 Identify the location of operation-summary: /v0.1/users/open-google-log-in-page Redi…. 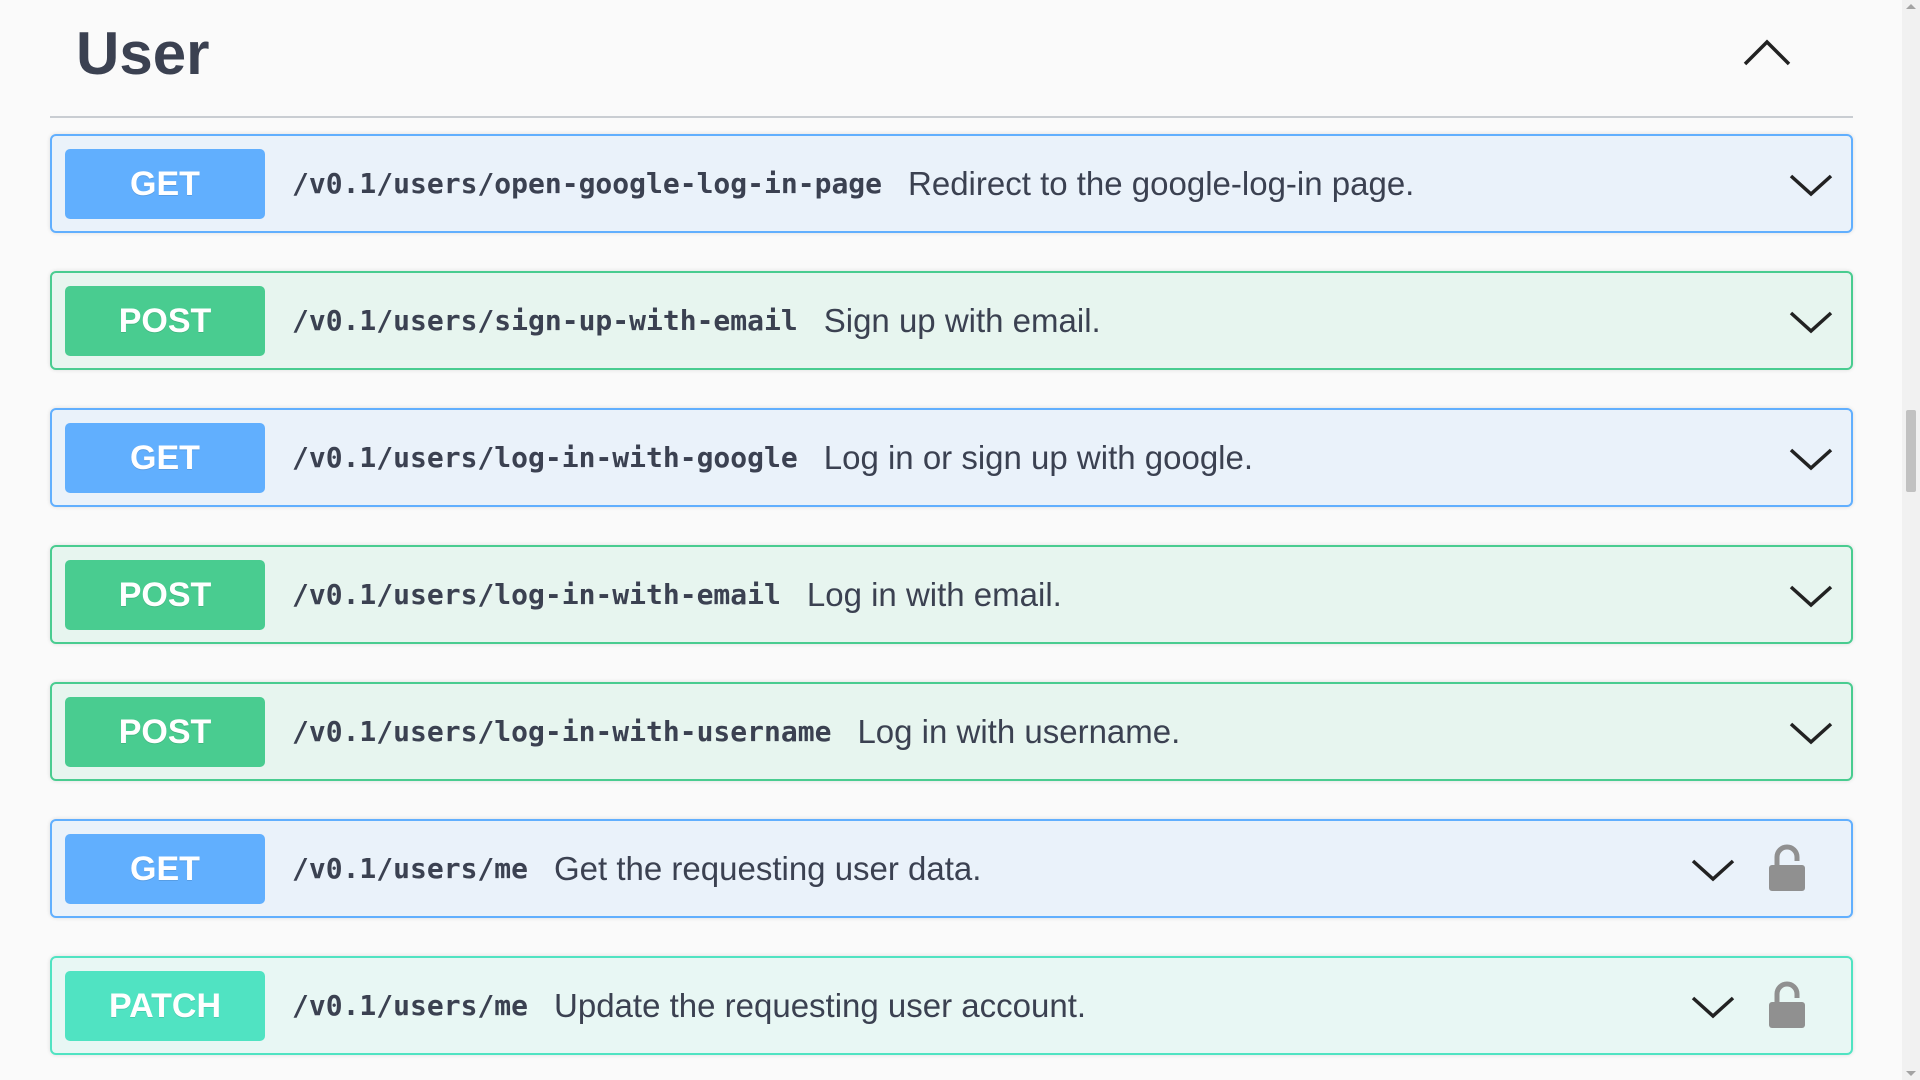
(853, 183).